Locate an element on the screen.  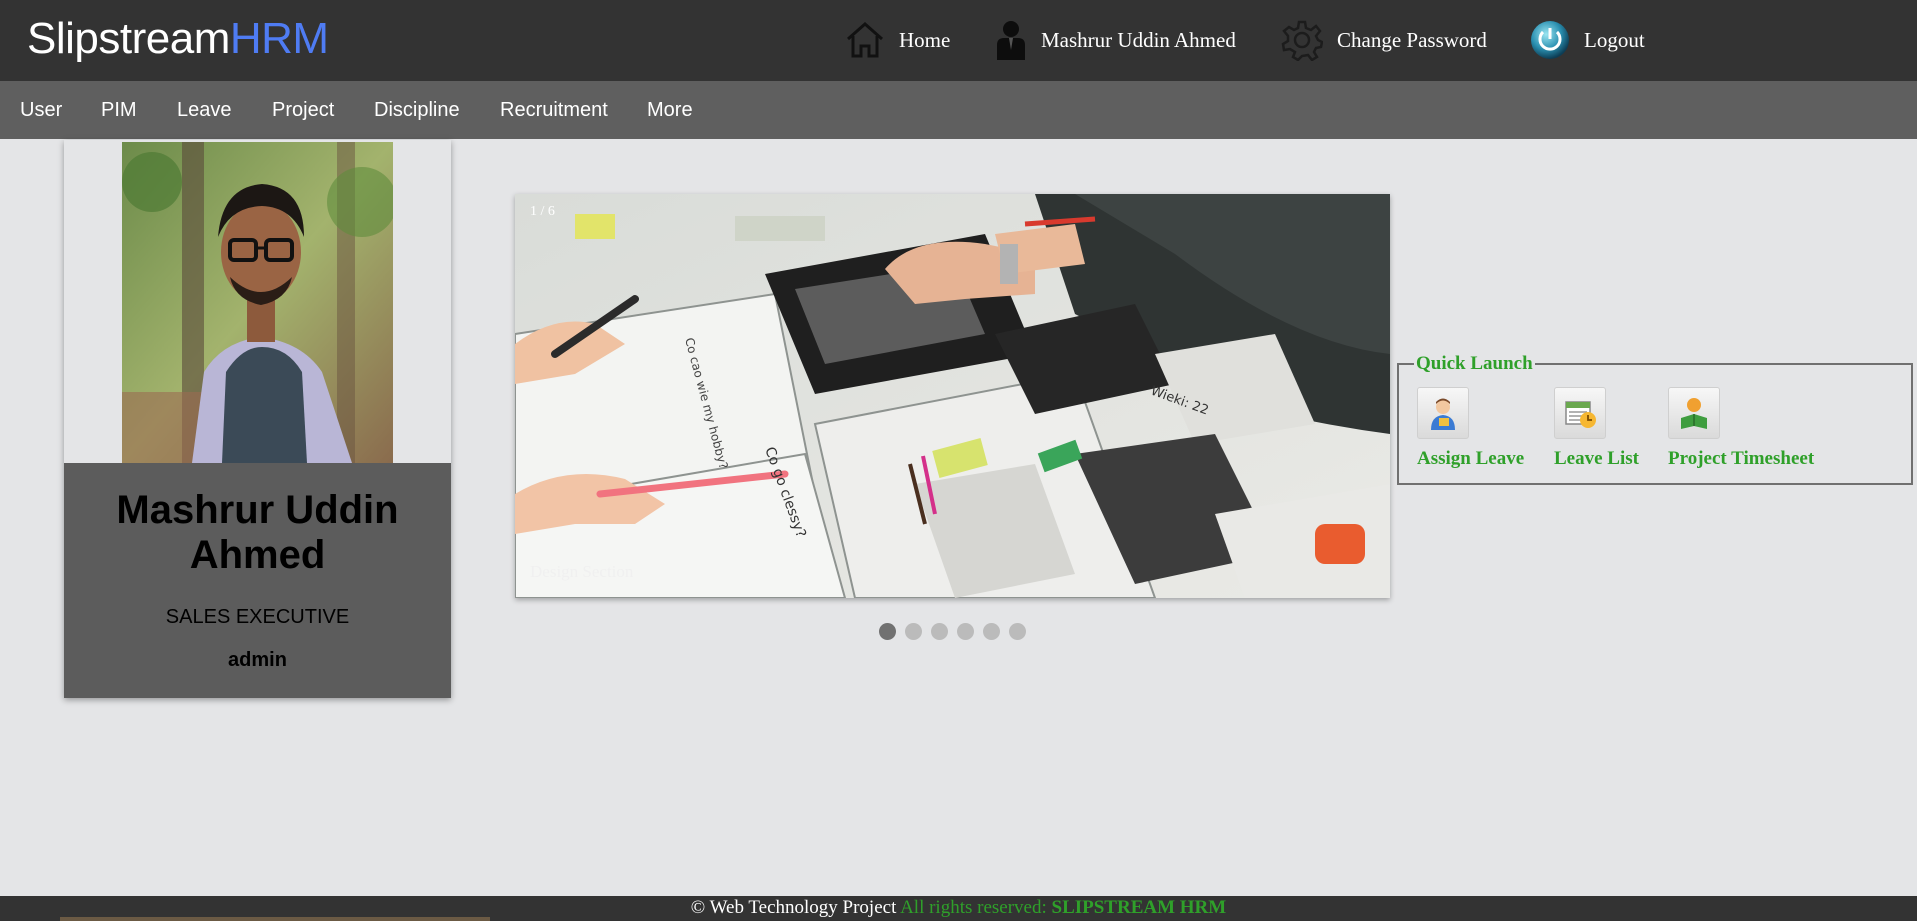
change-password-label: Change Password is located at coordinates (1412, 39).